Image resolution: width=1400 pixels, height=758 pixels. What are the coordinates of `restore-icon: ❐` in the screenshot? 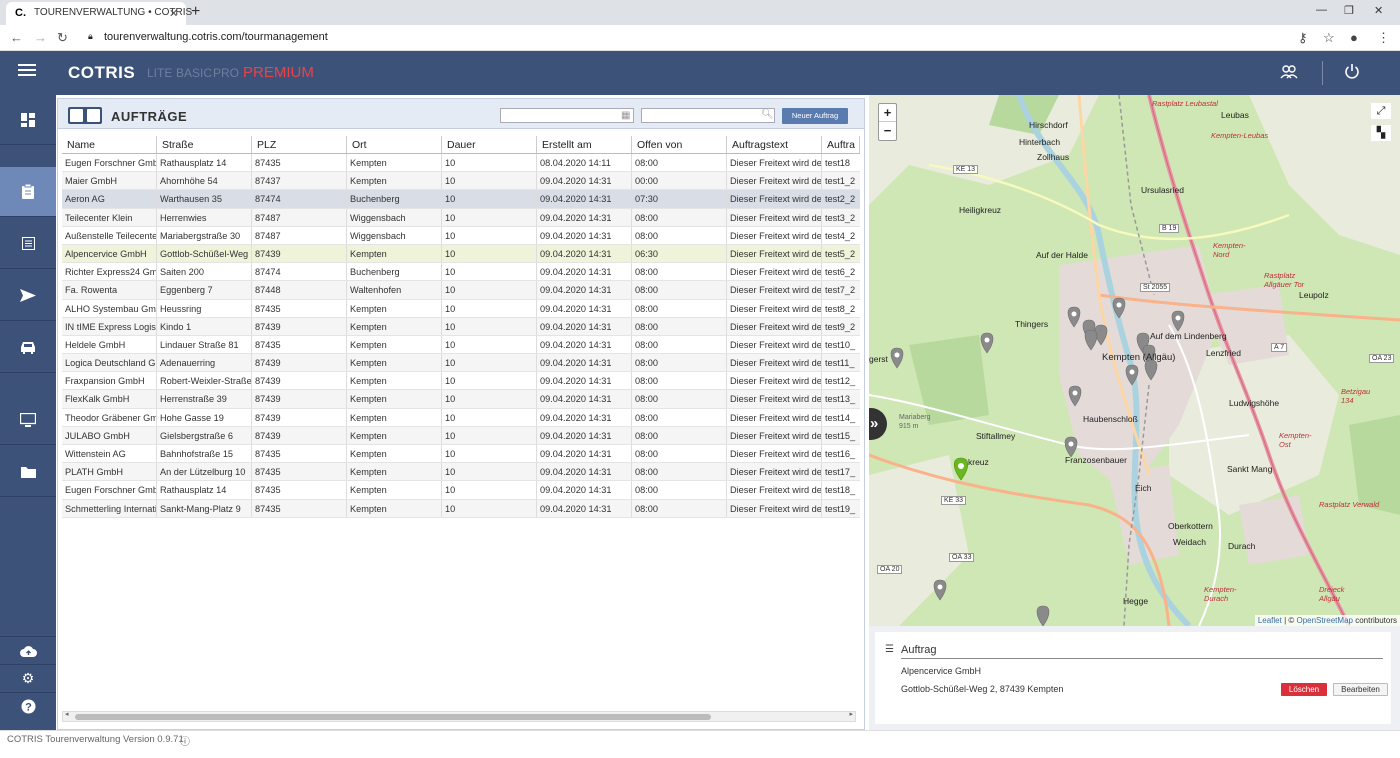 It's located at (1349, 10).